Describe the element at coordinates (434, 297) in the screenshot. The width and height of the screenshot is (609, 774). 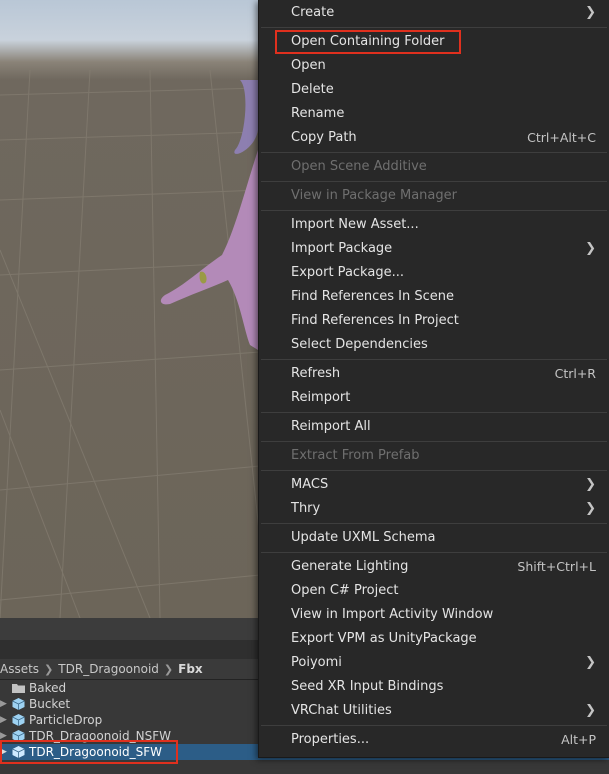
I see `menu-item-find-references-in-scene: Find References In Scene` at that location.